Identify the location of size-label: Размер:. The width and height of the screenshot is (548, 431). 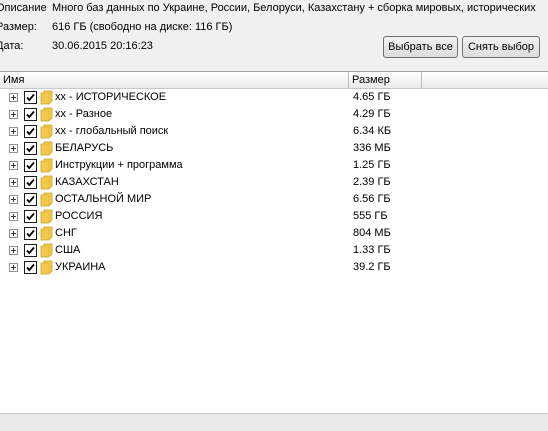
(18, 27).